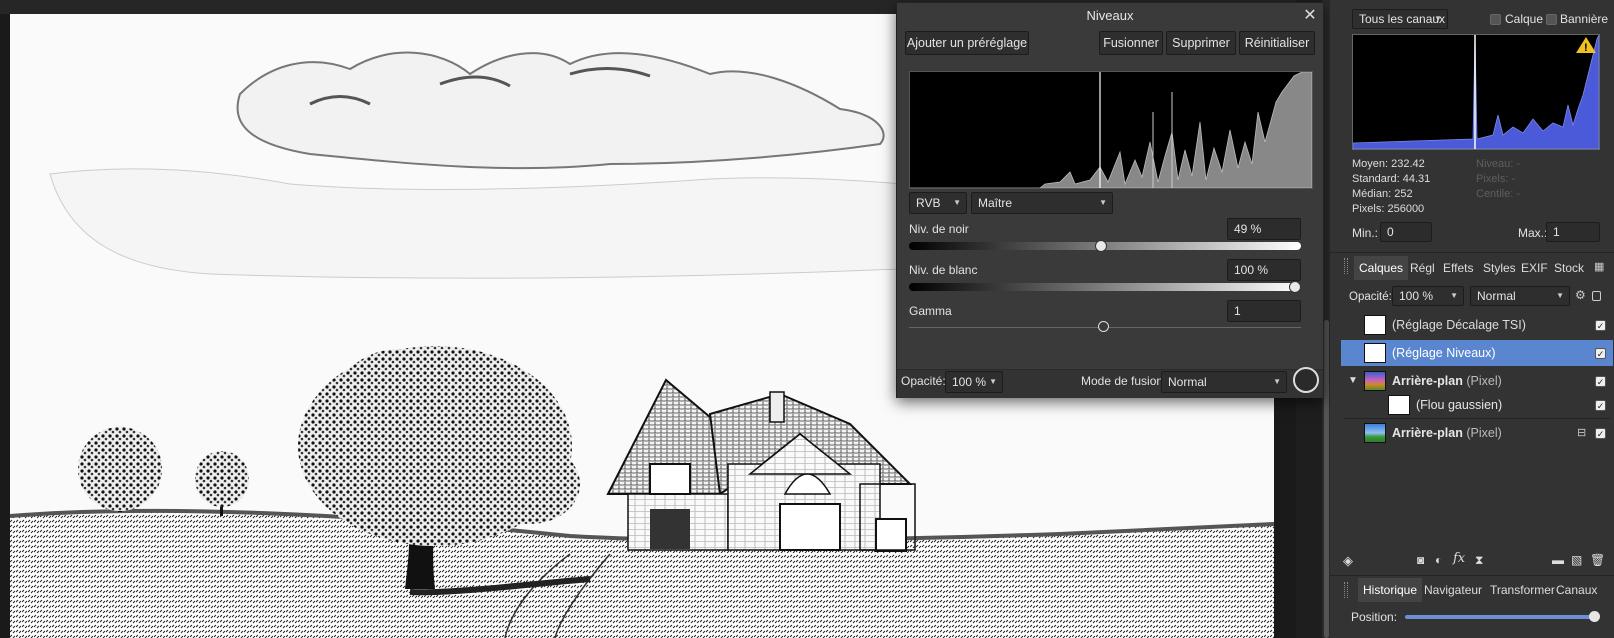  What do you see at coordinates (1498, 164) in the screenshot?
I see `stat-row: Niveau: -` at bounding box center [1498, 164].